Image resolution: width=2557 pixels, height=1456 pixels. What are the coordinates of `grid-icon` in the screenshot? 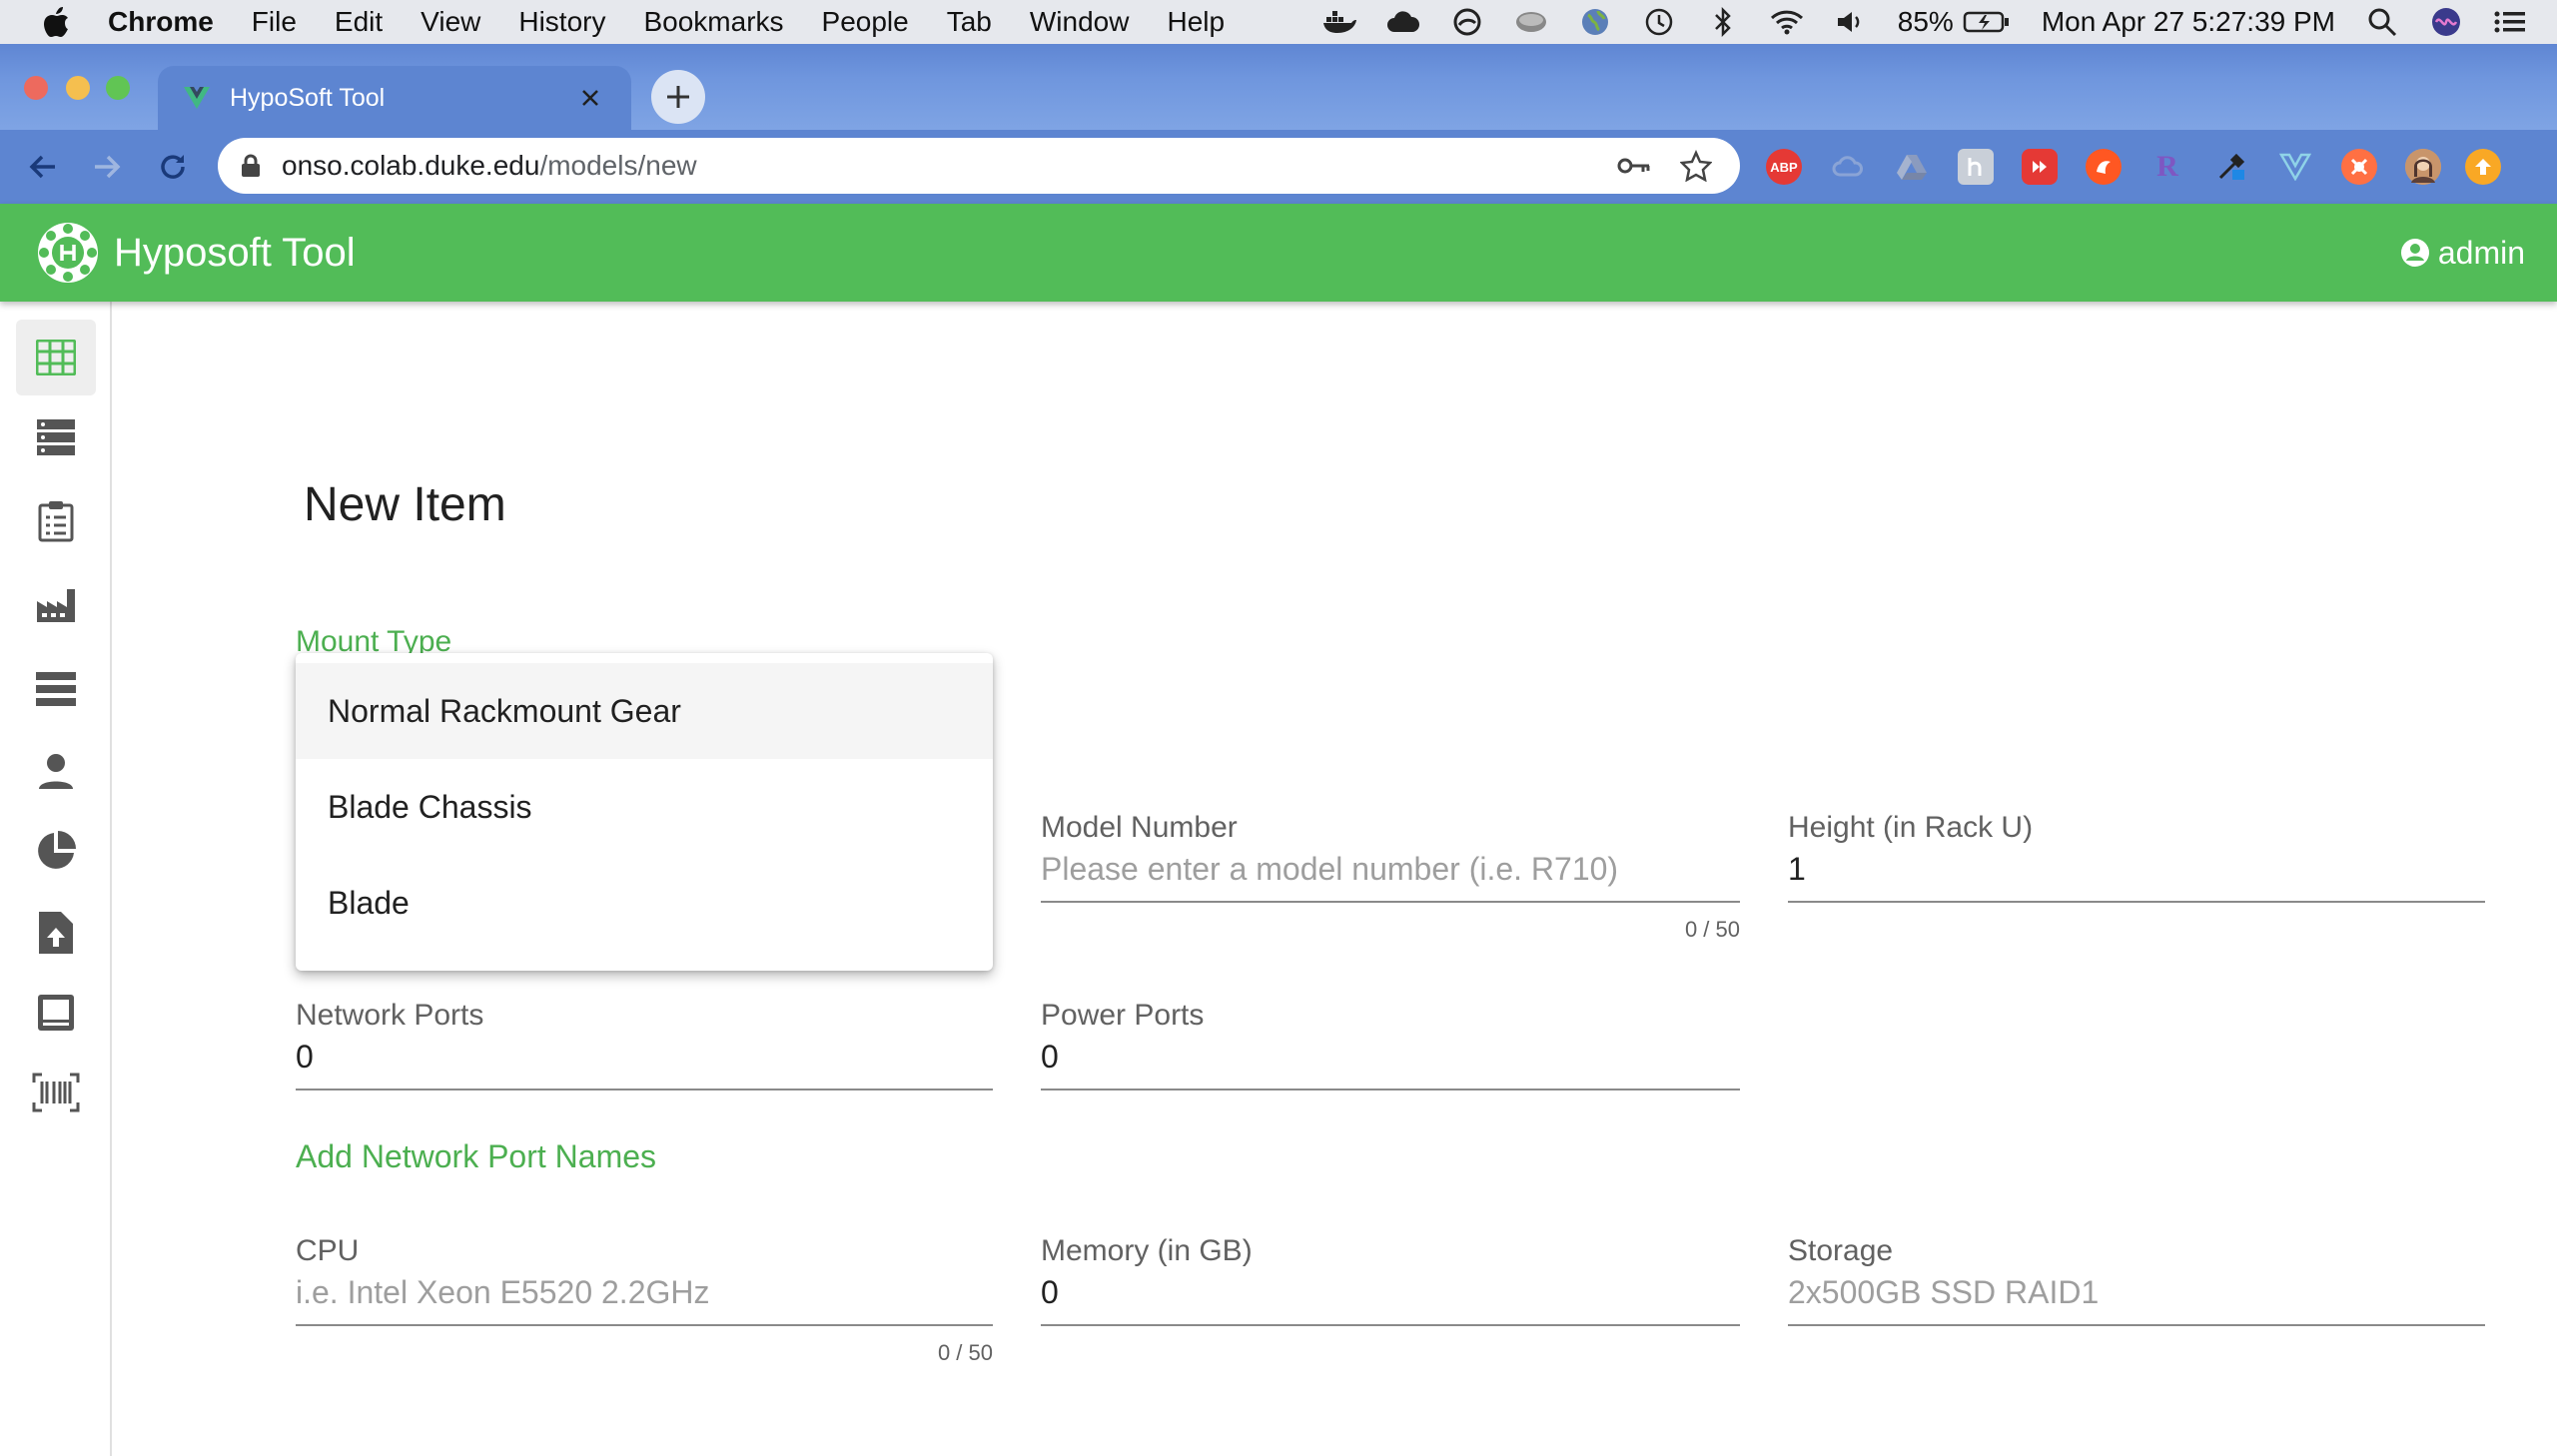 It's located at (56, 358).